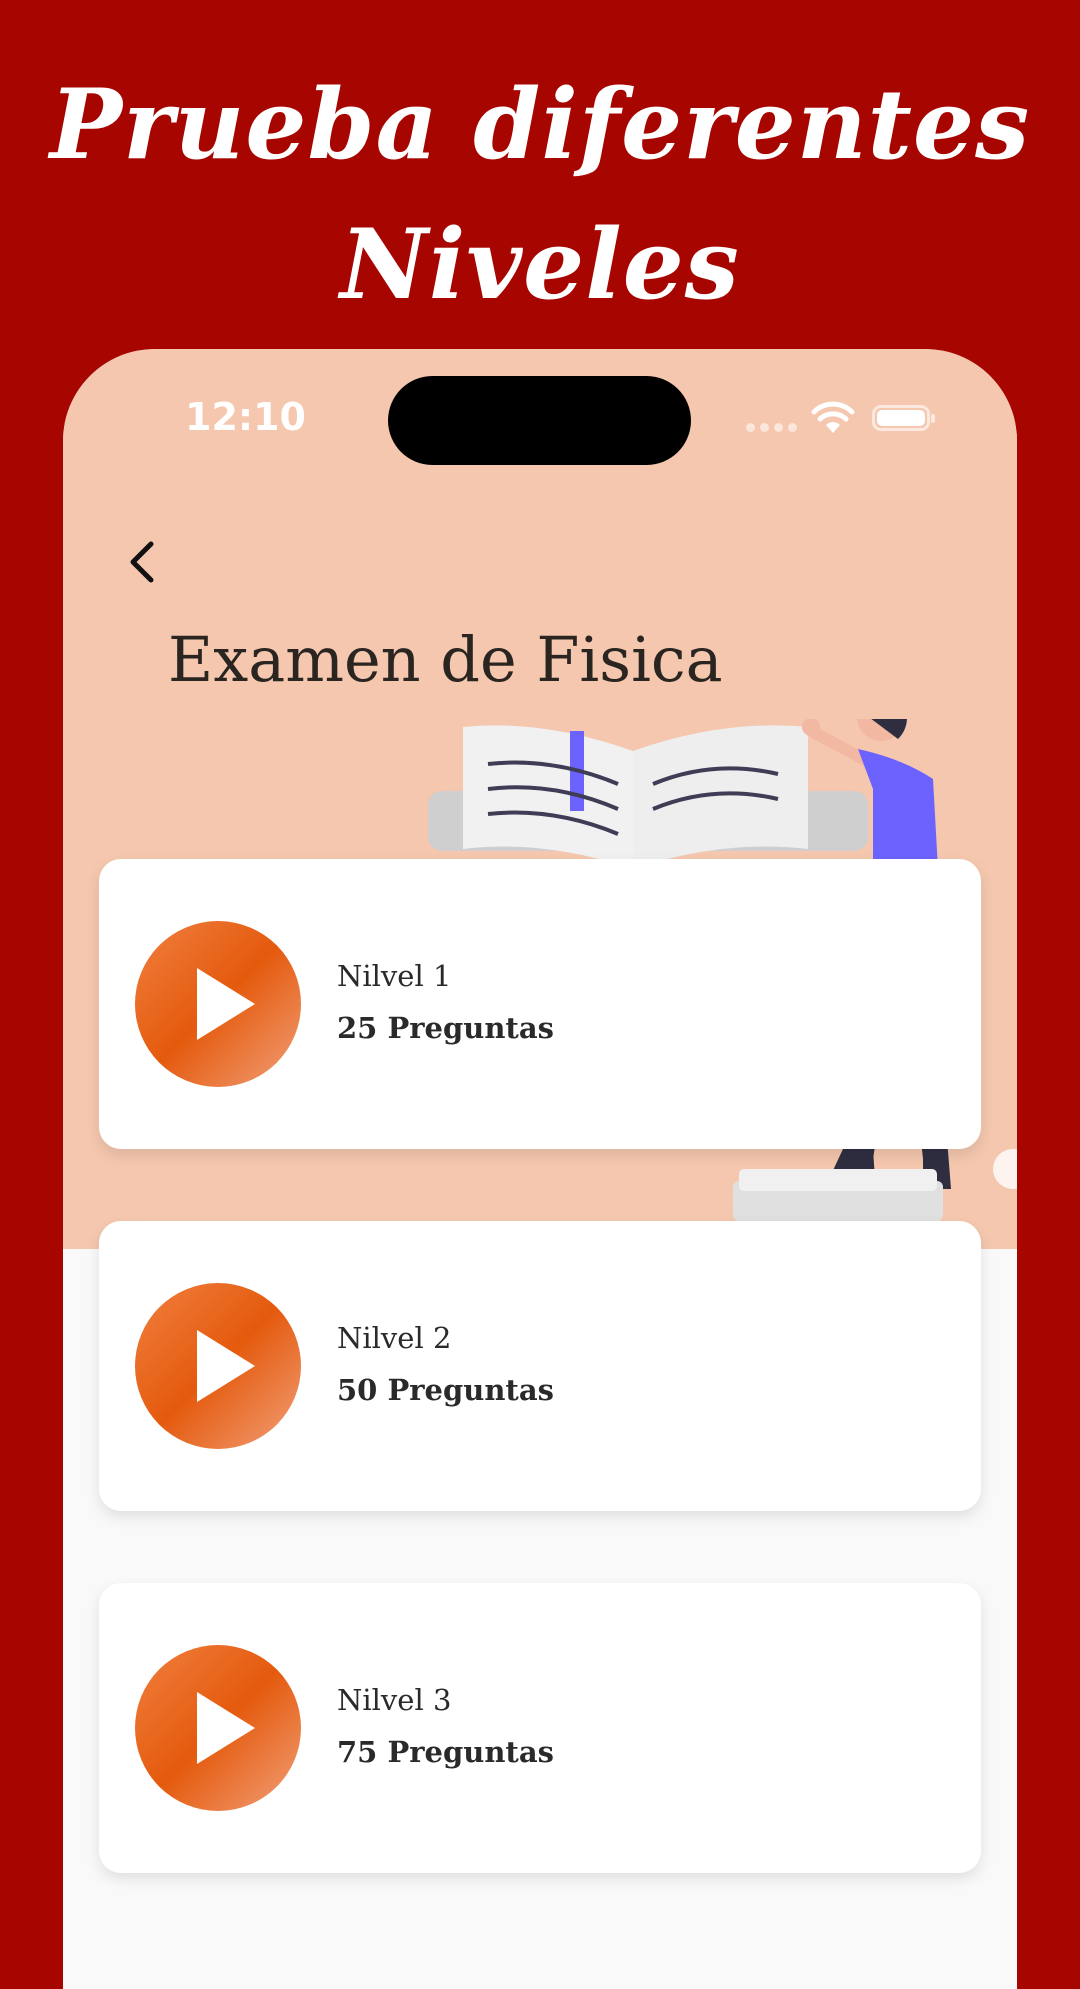 The height and width of the screenshot is (1989, 1080). I want to click on signal-icon, so click(771, 427).